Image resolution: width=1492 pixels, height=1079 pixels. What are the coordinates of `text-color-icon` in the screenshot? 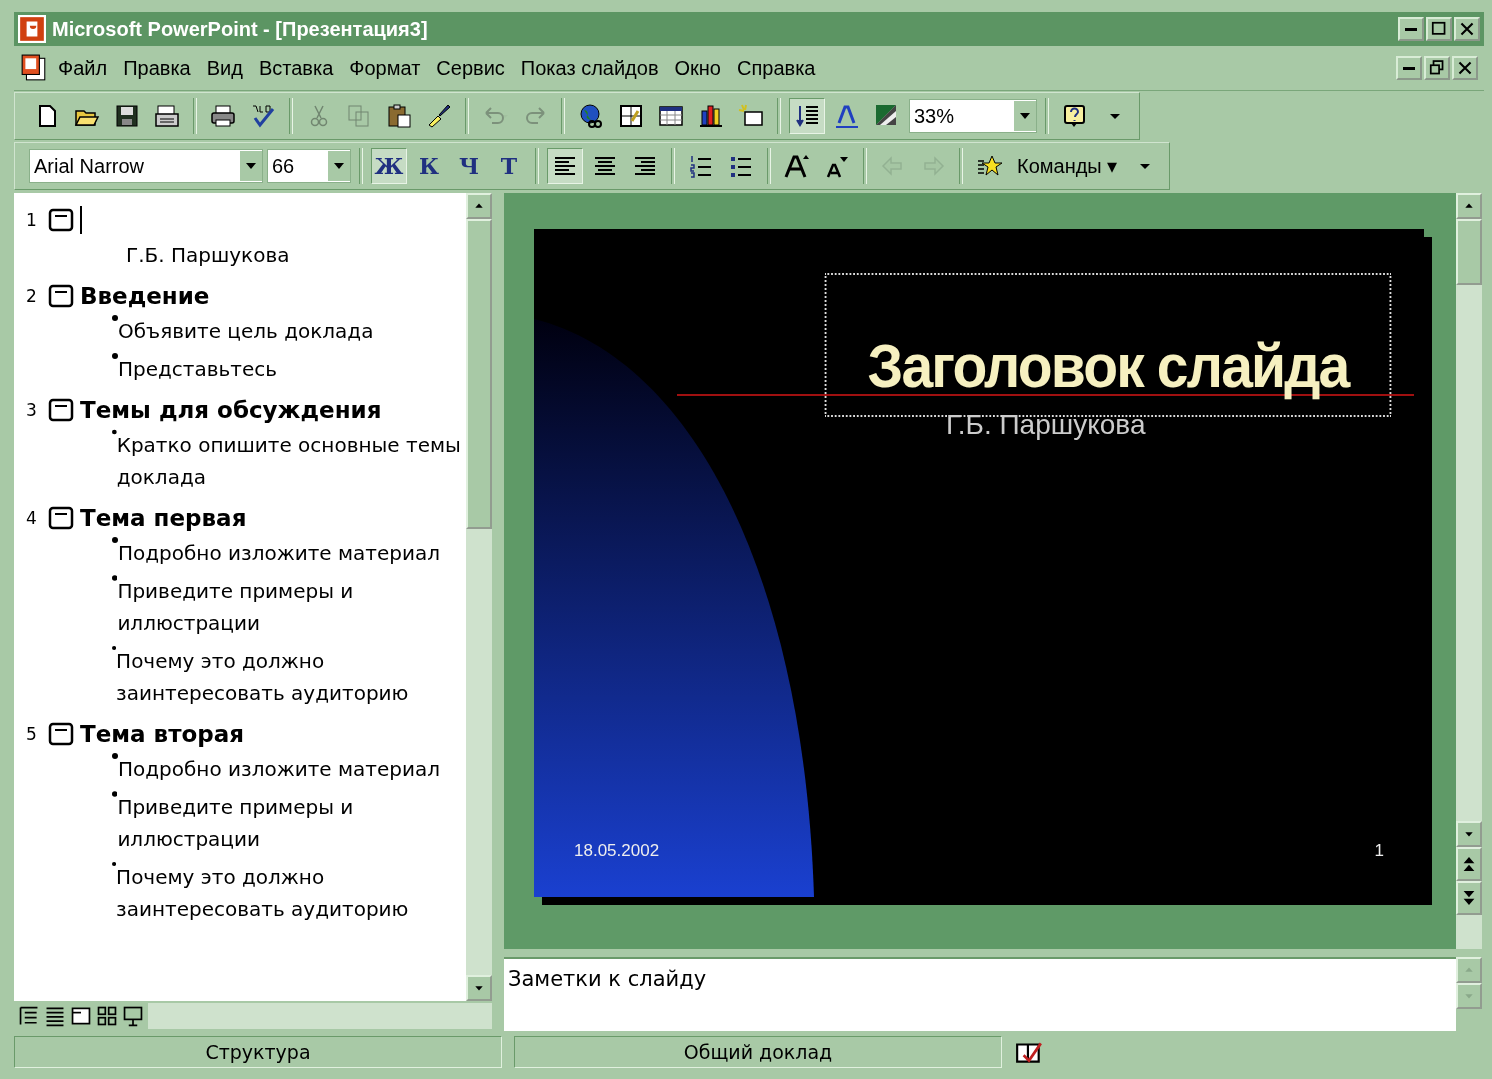 It's located at (847, 116).